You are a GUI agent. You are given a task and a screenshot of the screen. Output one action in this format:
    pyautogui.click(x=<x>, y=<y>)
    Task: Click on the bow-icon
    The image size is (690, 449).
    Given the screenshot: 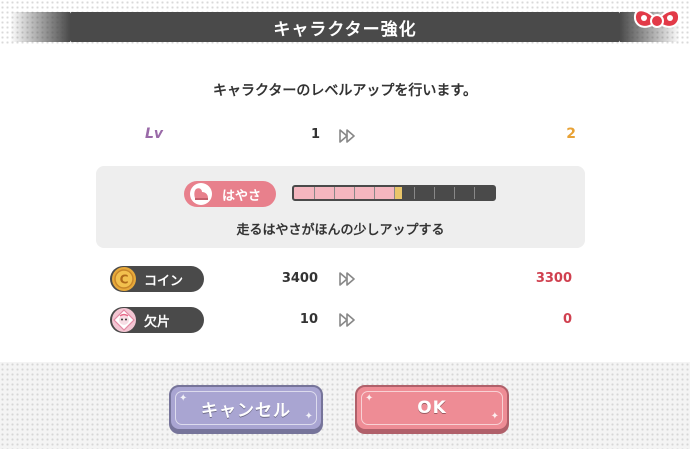 What is the action you would take?
    pyautogui.click(x=657, y=18)
    